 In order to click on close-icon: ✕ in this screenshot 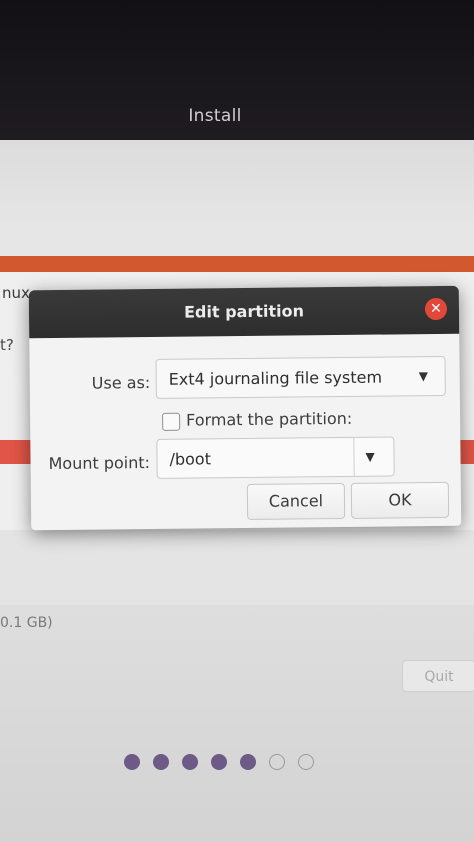, I will do `click(436, 309)`.